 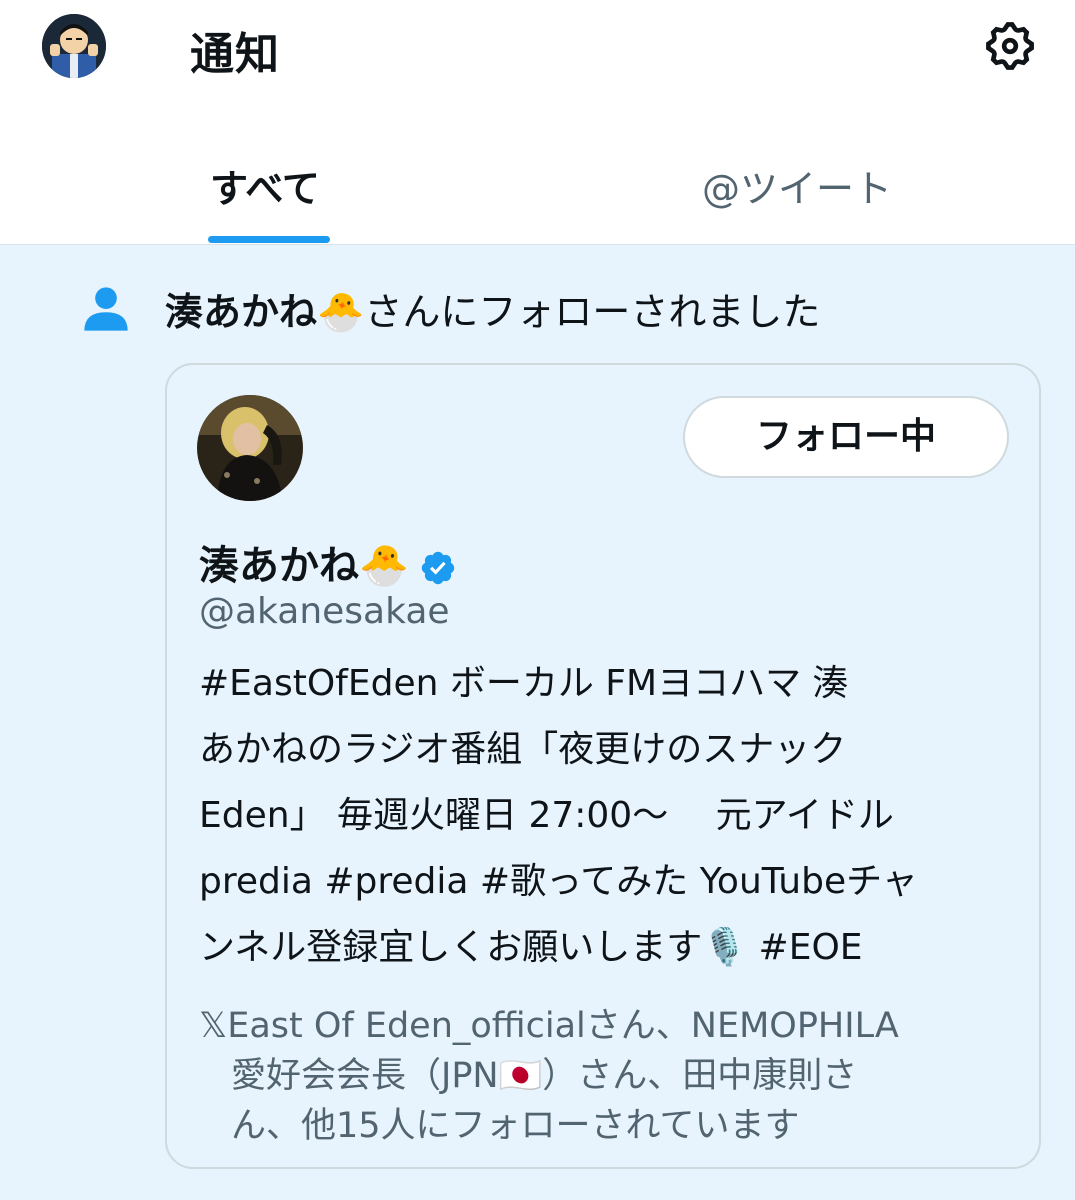 I want to click on tab-all: すべて, so click(x=265, y=185).